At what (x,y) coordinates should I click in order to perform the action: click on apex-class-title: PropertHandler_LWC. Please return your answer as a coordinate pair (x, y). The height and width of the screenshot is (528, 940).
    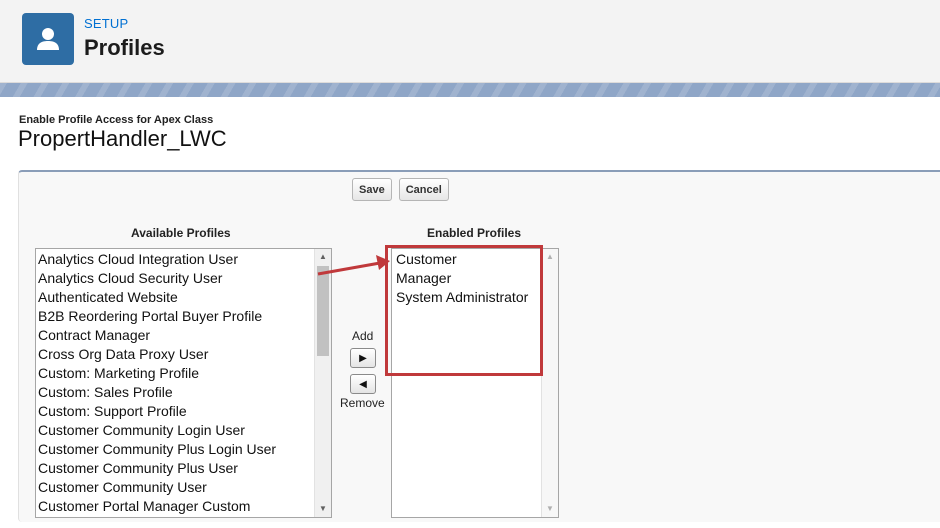
    Looking at the image, I should click on (122, 138).